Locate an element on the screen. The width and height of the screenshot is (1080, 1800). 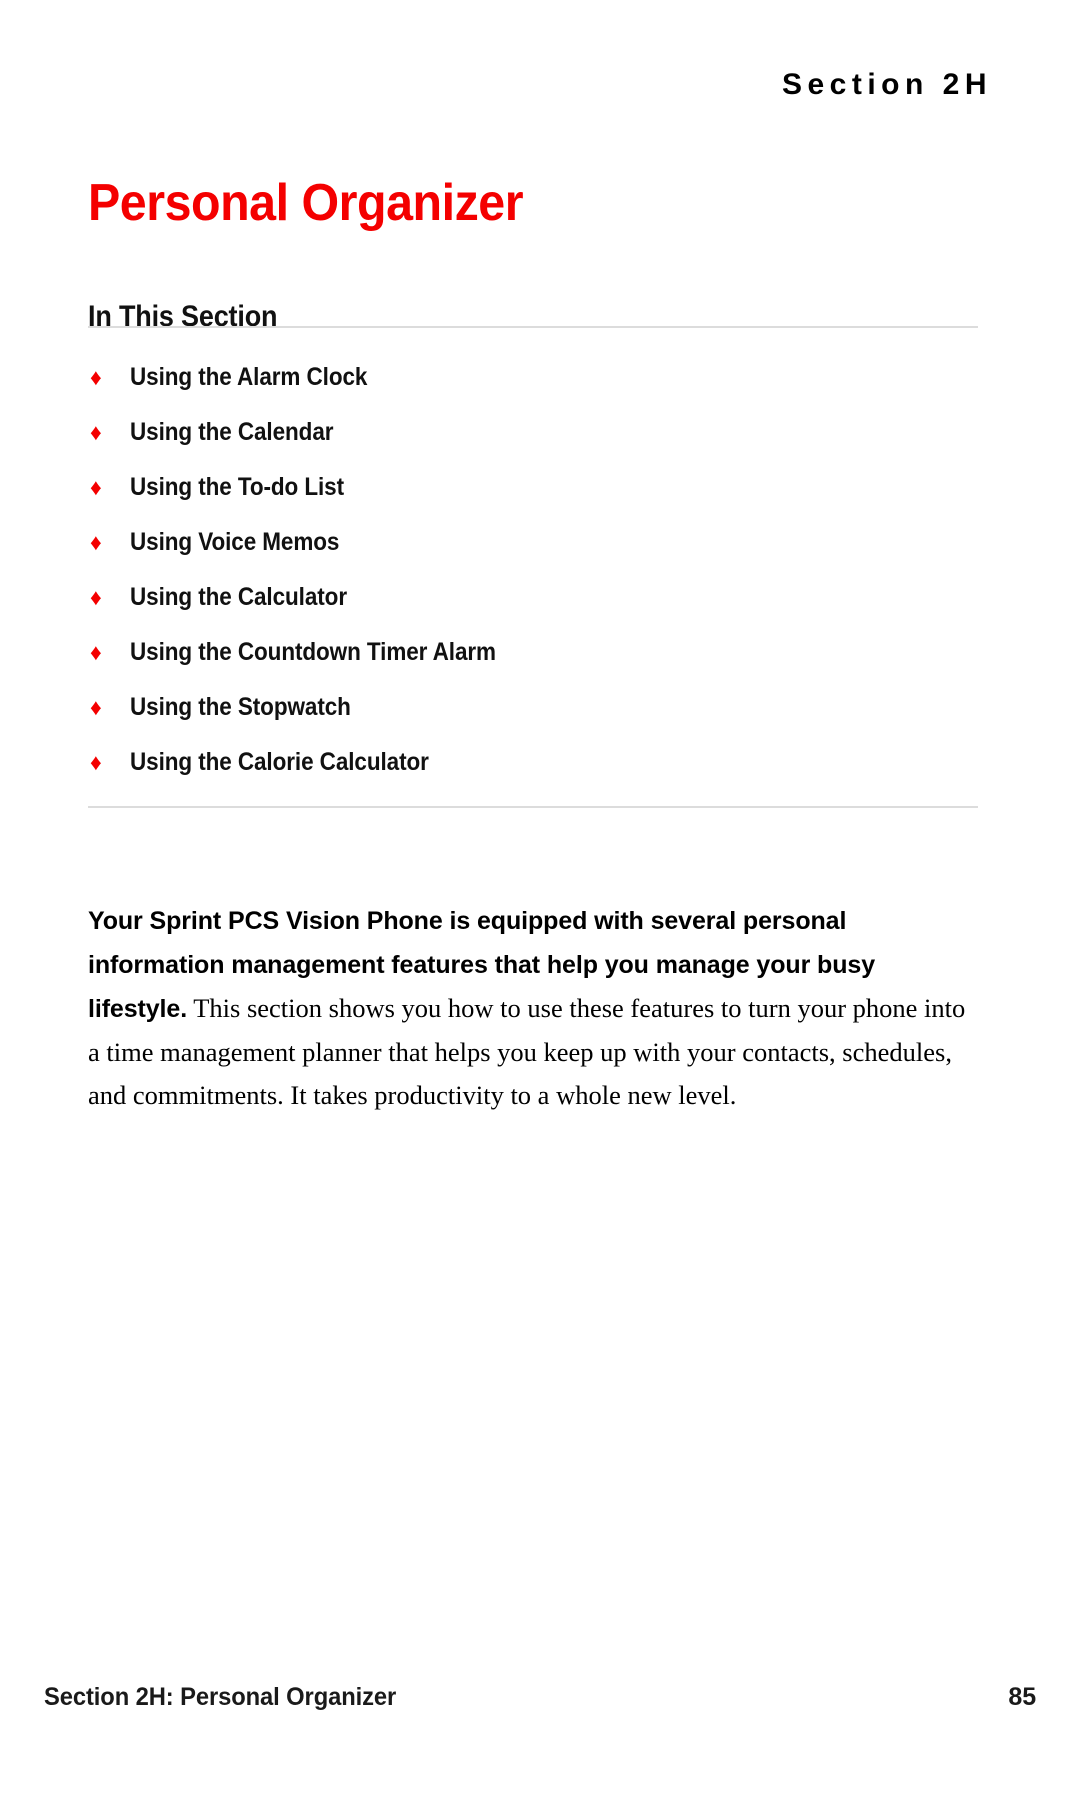
list-item: ♦ Using the Calculator is located at coordinates (533, 597).